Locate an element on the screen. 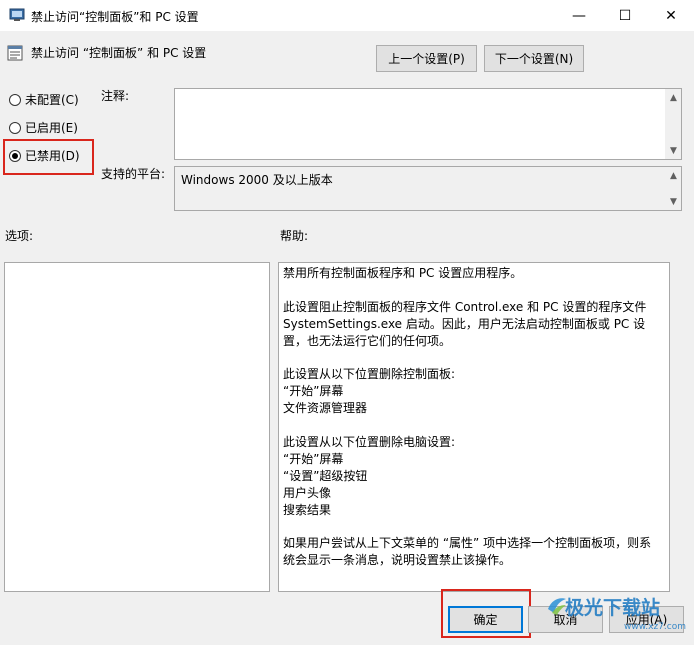 The image size is (694, 645). disabled-option-highlight-box is located at coordinates (48, 157).